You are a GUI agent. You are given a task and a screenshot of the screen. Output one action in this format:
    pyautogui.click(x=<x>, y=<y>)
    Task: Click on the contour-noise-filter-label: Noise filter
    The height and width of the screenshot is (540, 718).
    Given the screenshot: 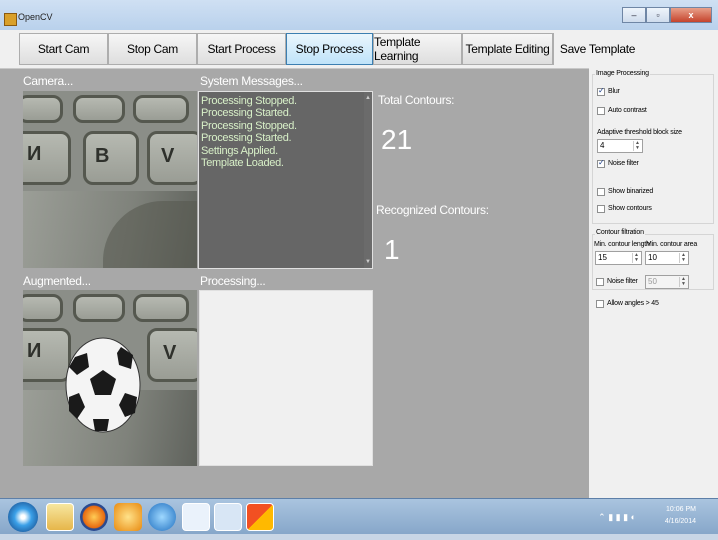 What is the action you would take?
    pyautogui.click(x=622, y=281)
    